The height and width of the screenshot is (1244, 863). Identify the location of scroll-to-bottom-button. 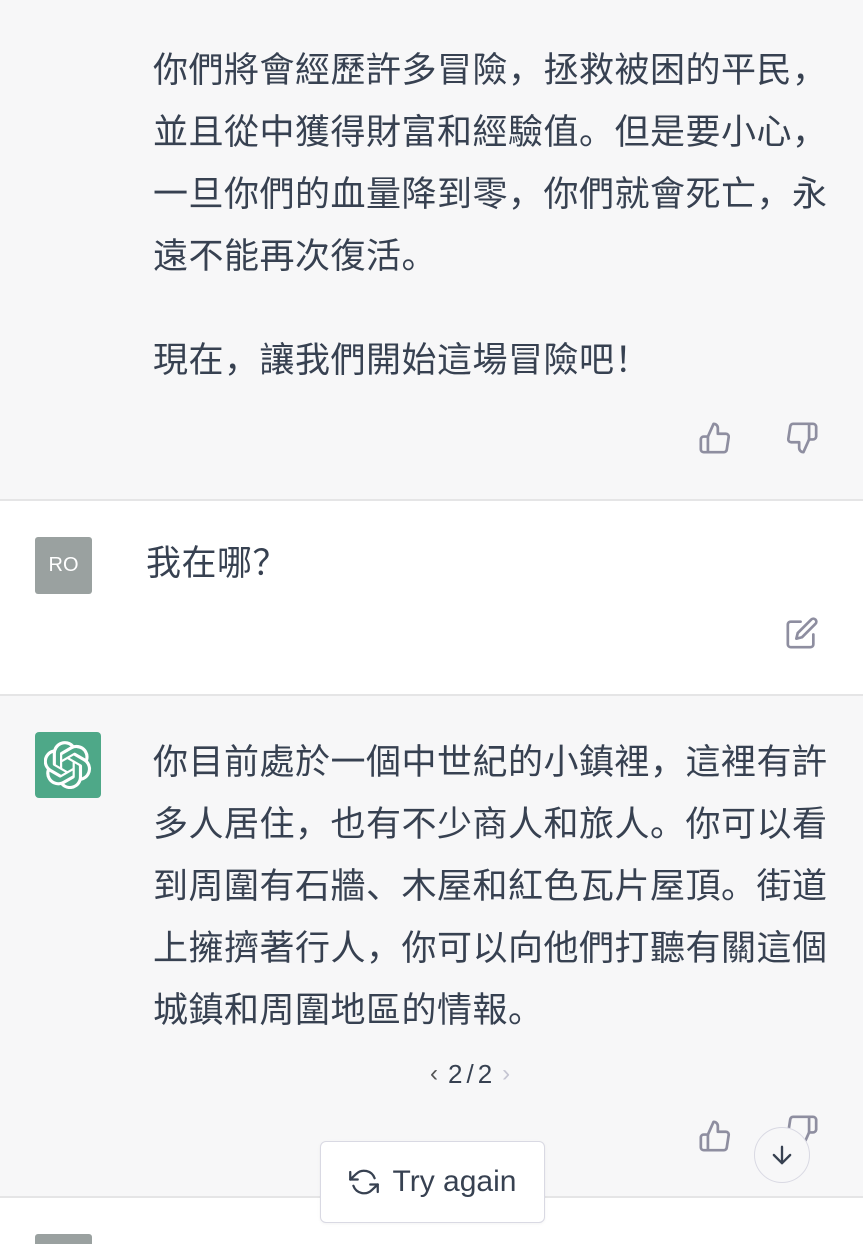
(782, 1155).